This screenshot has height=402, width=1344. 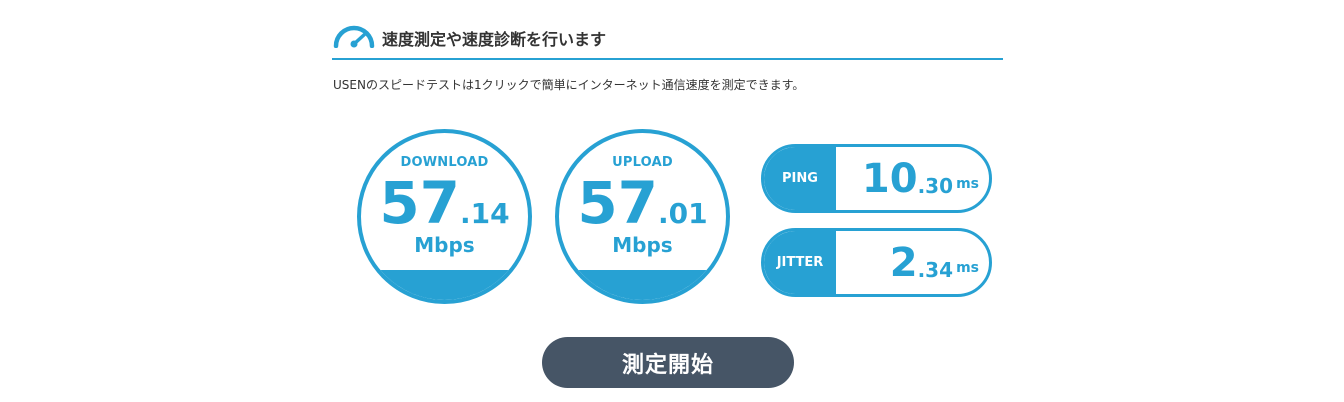 I want to click on jitter-value: 2.34, so click(x=921, y=262).